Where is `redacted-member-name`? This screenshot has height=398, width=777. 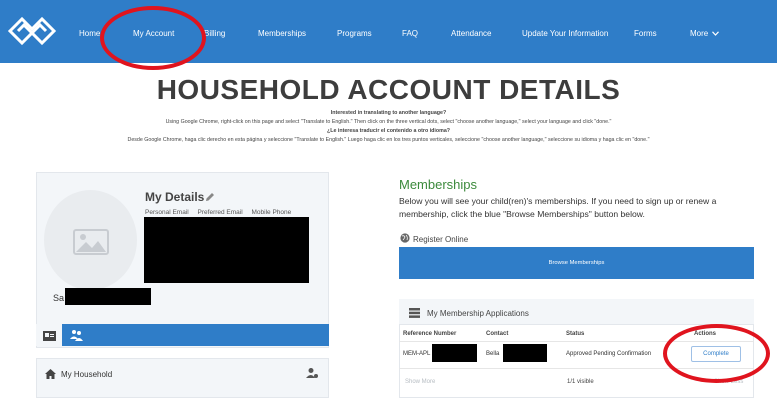 redacted-member-name is located at coordinates (108, 296).